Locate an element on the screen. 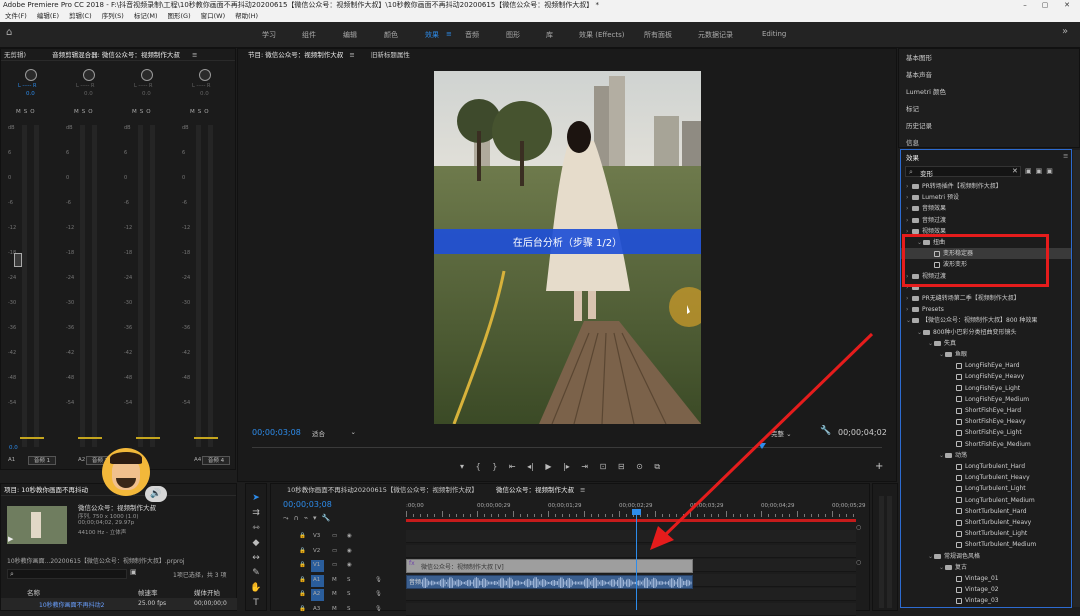 Image resolution: width=1080 pixels, height=616 pixels. maximize-icon: ▢ is located at coordinates (1045, 5).